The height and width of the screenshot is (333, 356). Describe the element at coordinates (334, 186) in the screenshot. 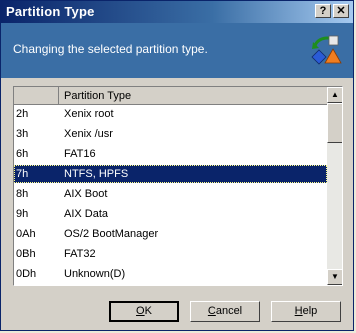

I see `list-scrollbar: ▲ ▼` at that location.